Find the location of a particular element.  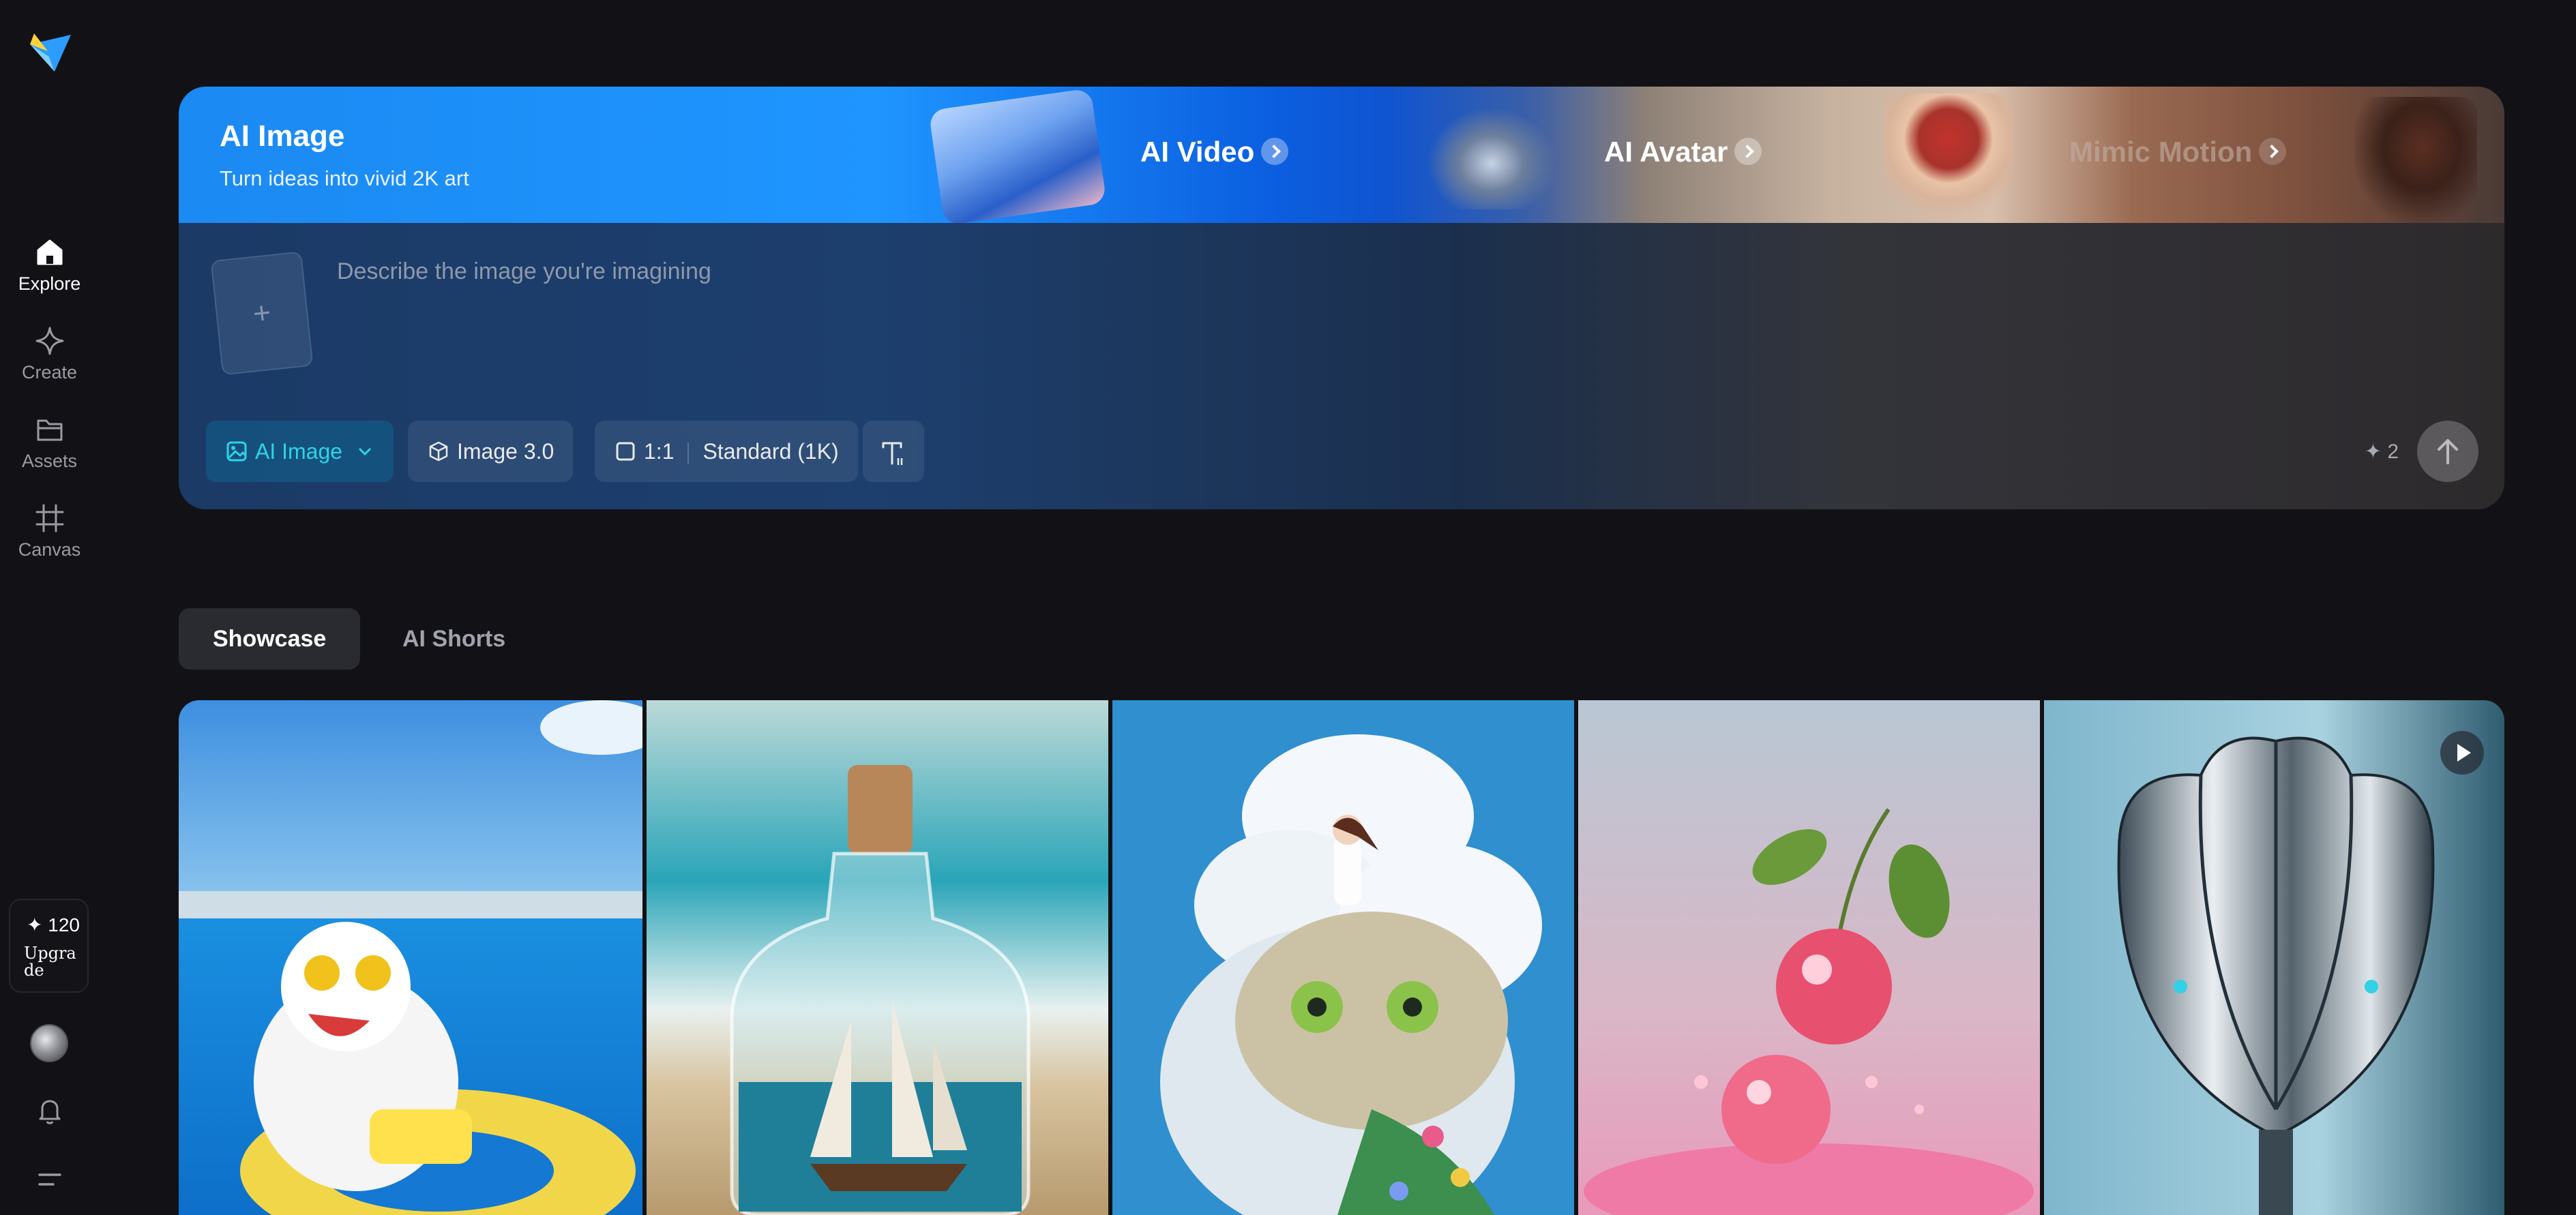

nav-canvas-label: Canvas is located at coordinates (49, 549).